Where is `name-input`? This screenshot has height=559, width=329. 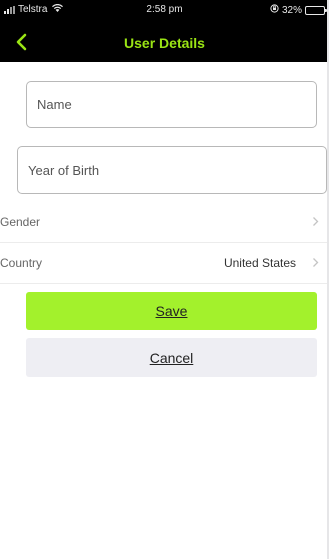 name-input is located at coordinates (171, 104).